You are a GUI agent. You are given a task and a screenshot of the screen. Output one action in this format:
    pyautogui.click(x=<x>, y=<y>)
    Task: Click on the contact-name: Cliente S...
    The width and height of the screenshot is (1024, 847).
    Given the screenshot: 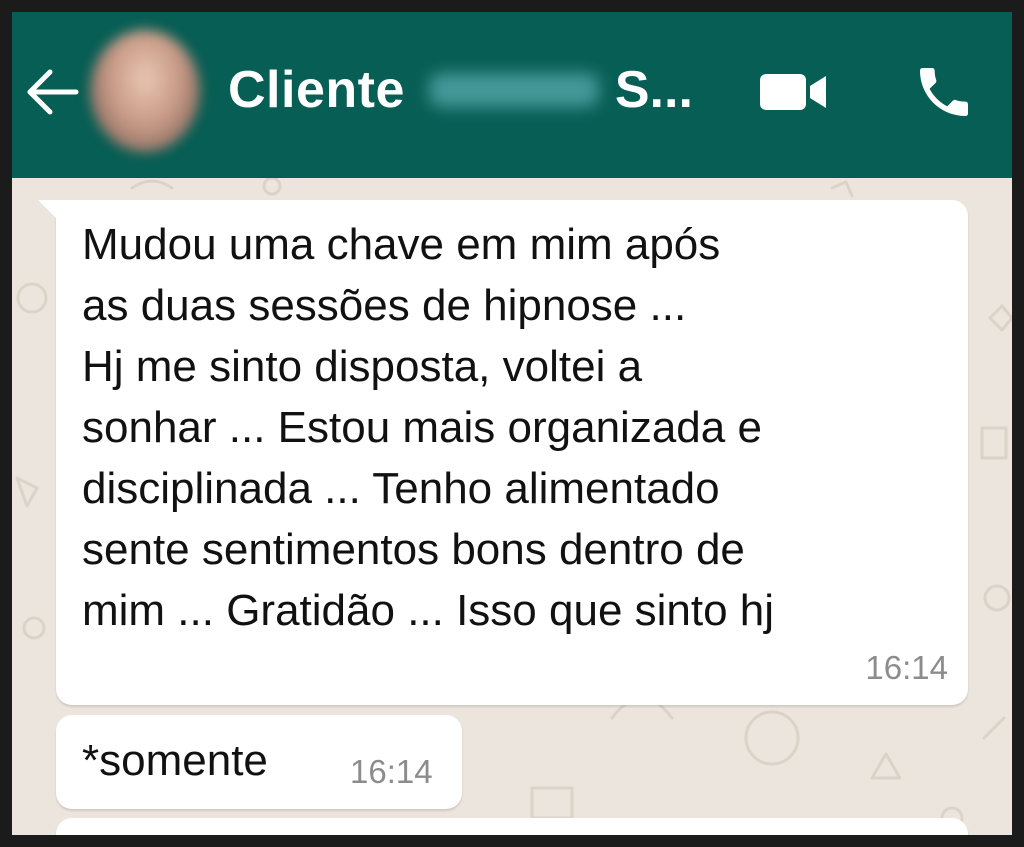 What is the action you would take?
    pyautogui.click(x=460, y=90)
    